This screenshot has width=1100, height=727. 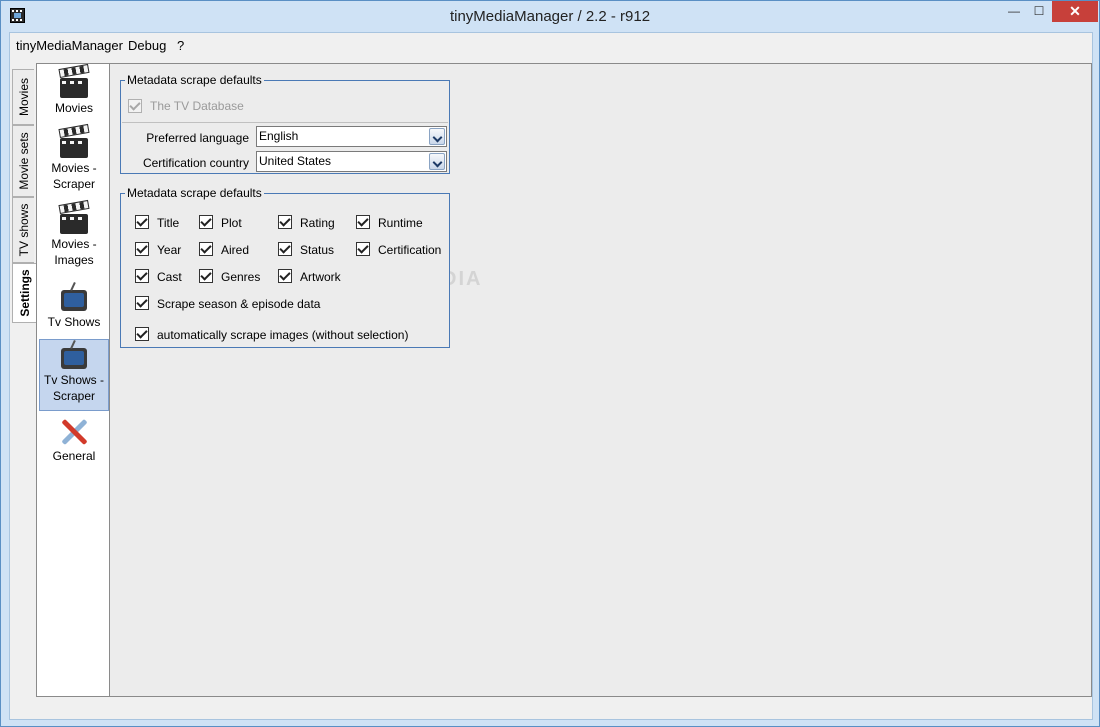 I want to click on title-bar: tinyMediaManager / 2.2 - r912 — ☐ ✕, so click(x=550, y=16).